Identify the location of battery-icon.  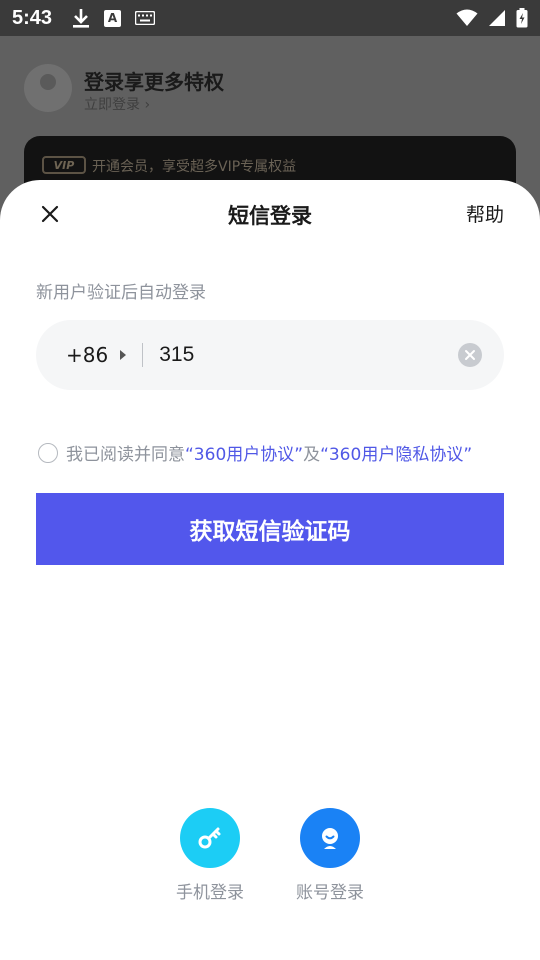
(522, 18).